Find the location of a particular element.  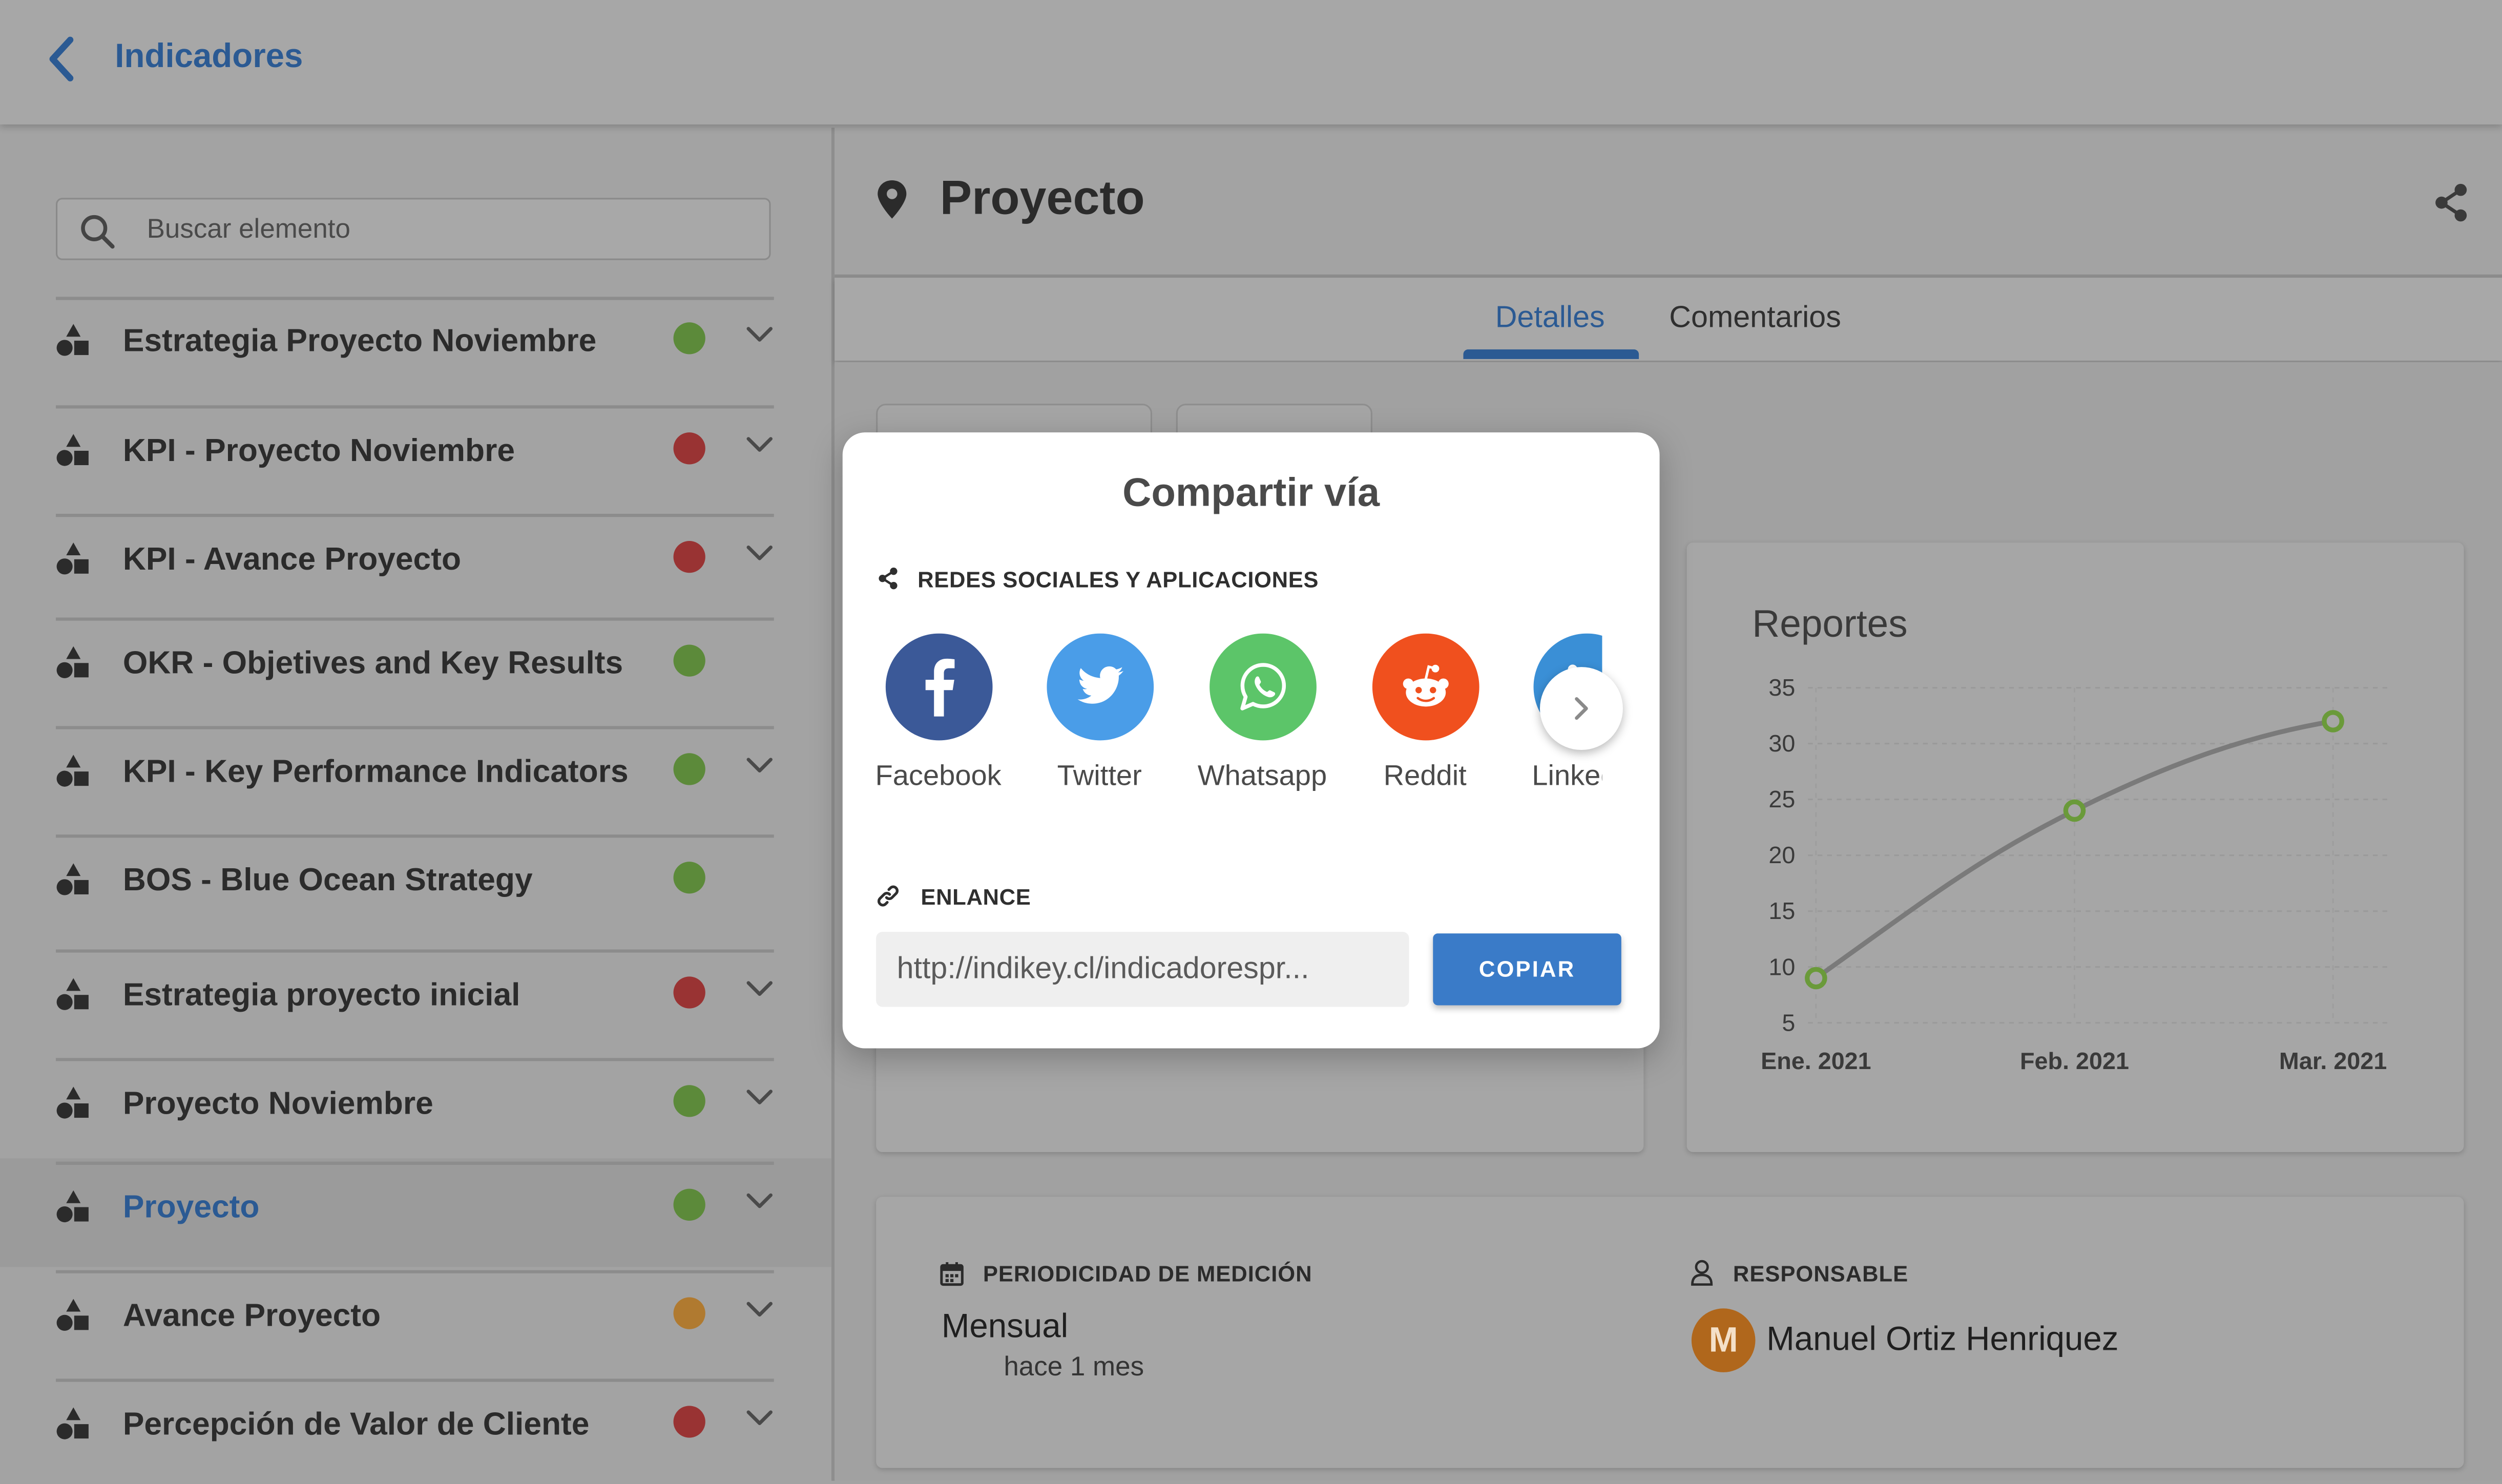

facebook-button is located at coordinates (939, 687).